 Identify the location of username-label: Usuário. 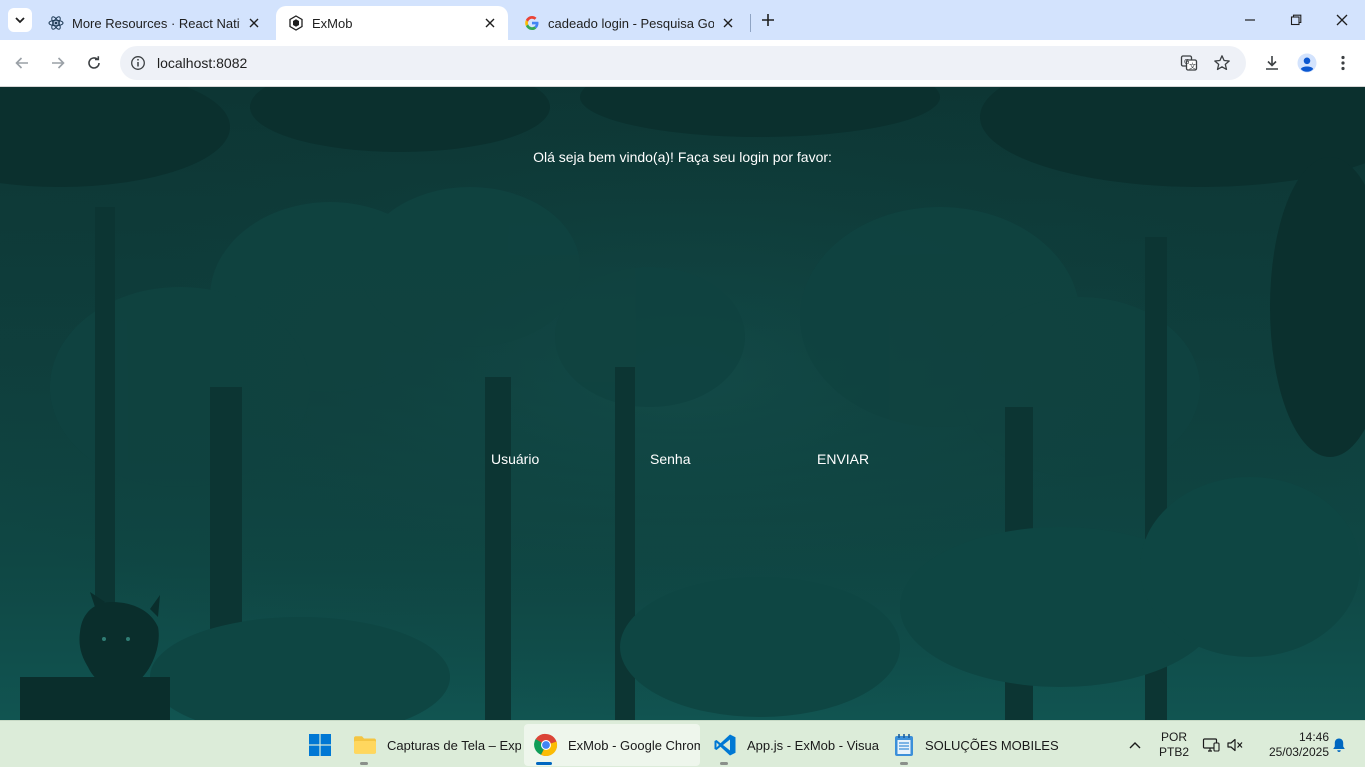
(515, 459).